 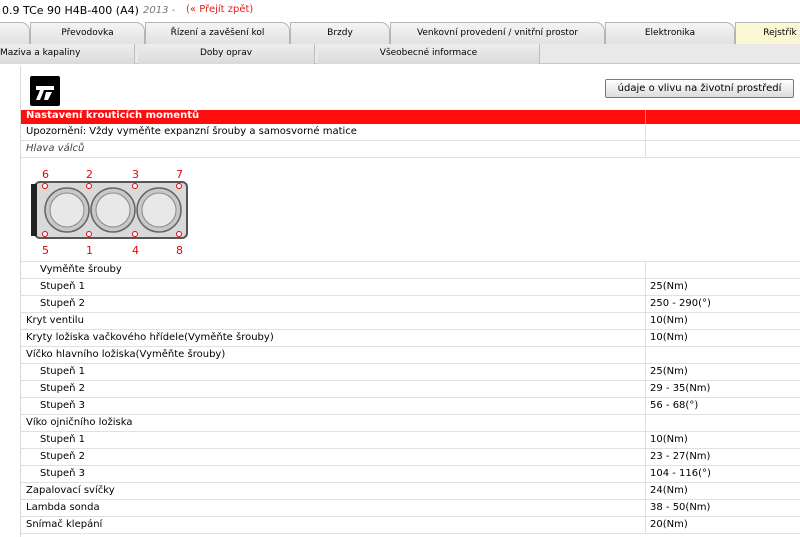 What do you see at coordinates (179, 174) in the screenshot?
I see `bolt-label: 7` at bounding box center [179, 174].